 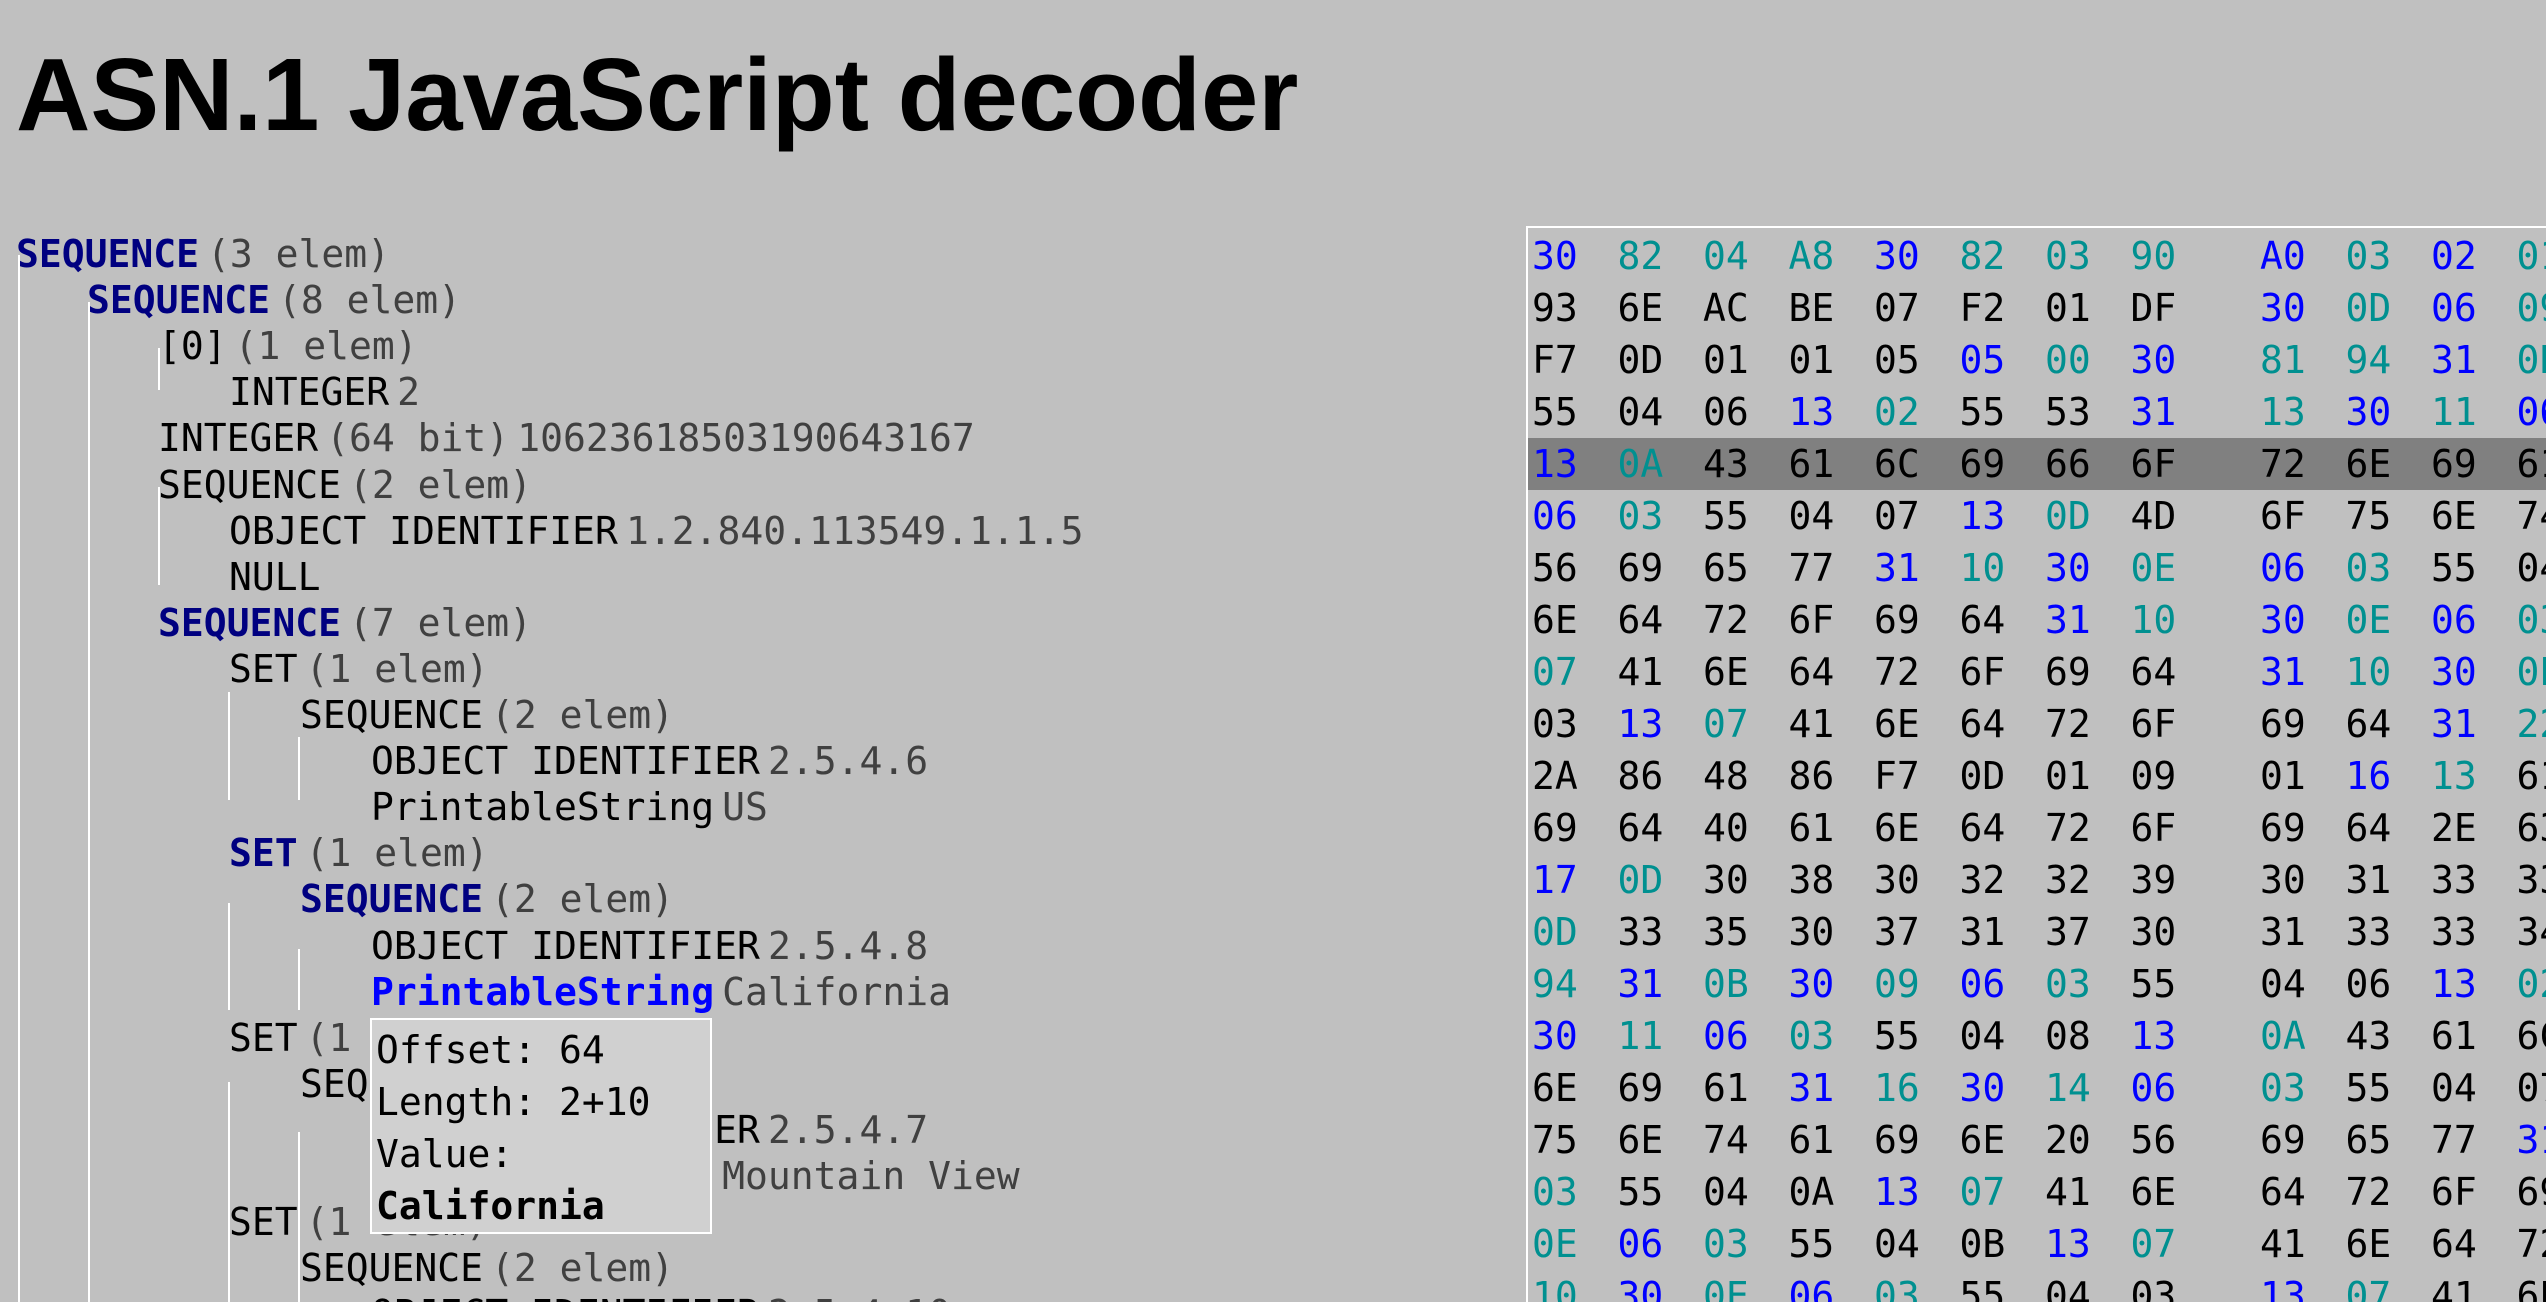 I want to click on hex-row: 69 64 40 61 6E 64 72 6F 69 64 2E 63, so click(x=2037, y=828).